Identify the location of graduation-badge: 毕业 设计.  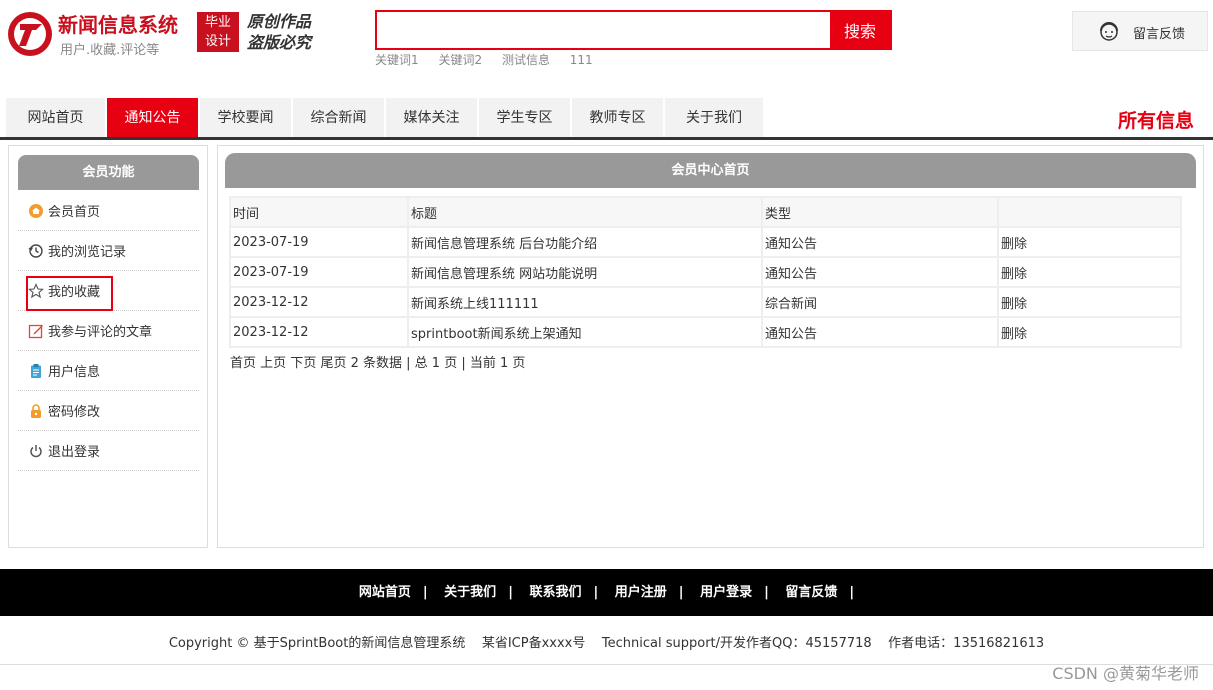
(218, 32).